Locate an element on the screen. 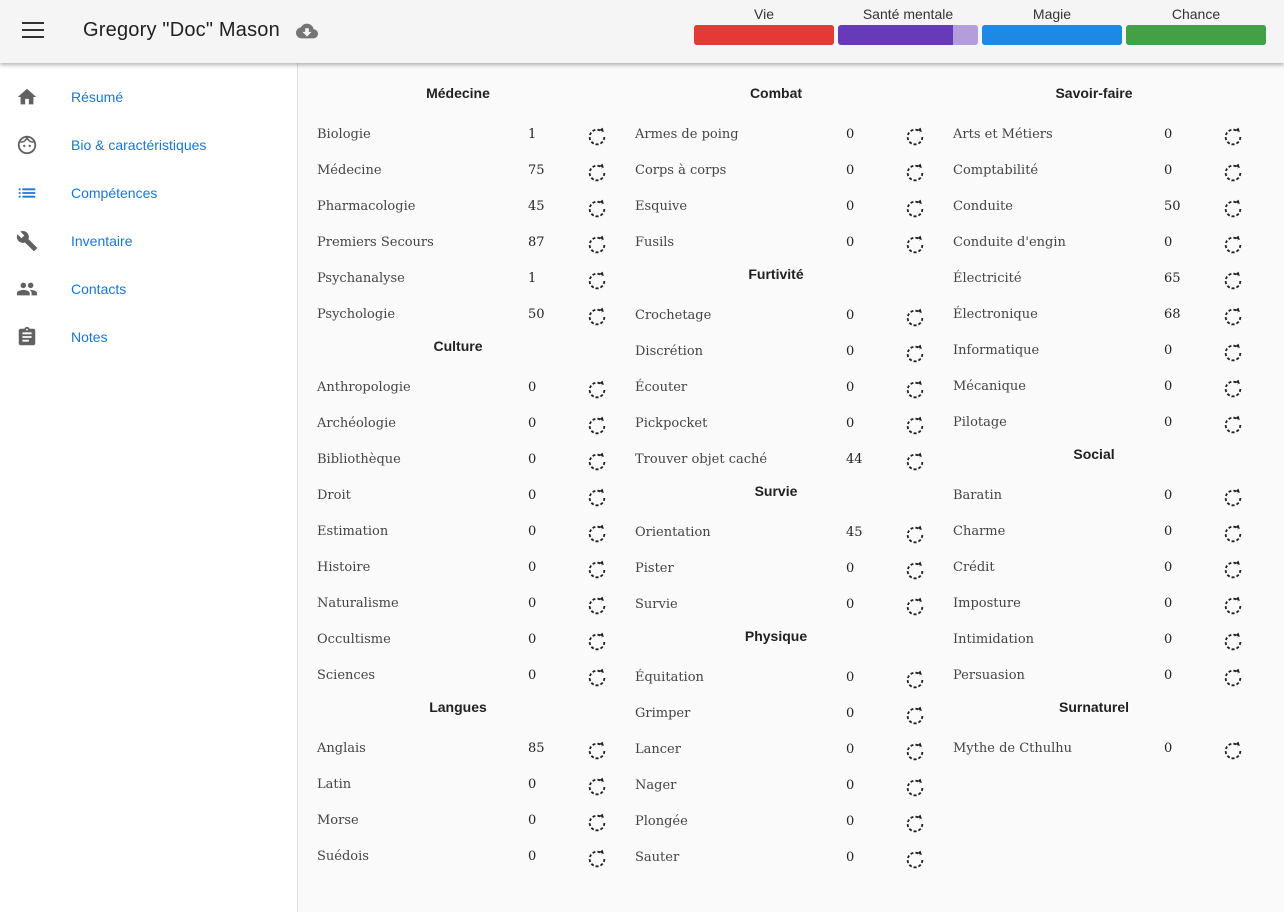  sidebar-item-4: Contacts is located at coordinates (149, 290).